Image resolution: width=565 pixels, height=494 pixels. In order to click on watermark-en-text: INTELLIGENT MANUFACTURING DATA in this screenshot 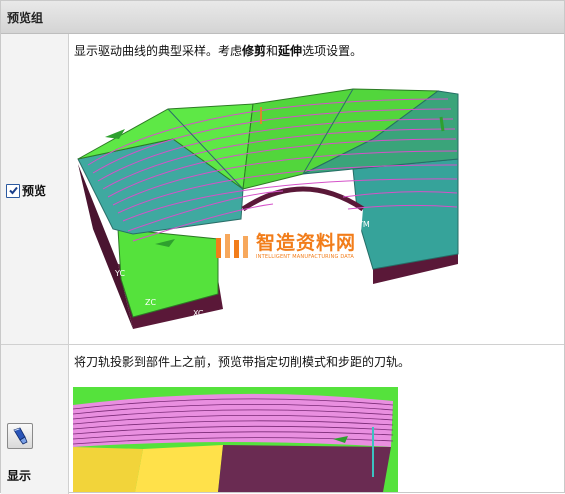, I will do `click(305, 256)`.